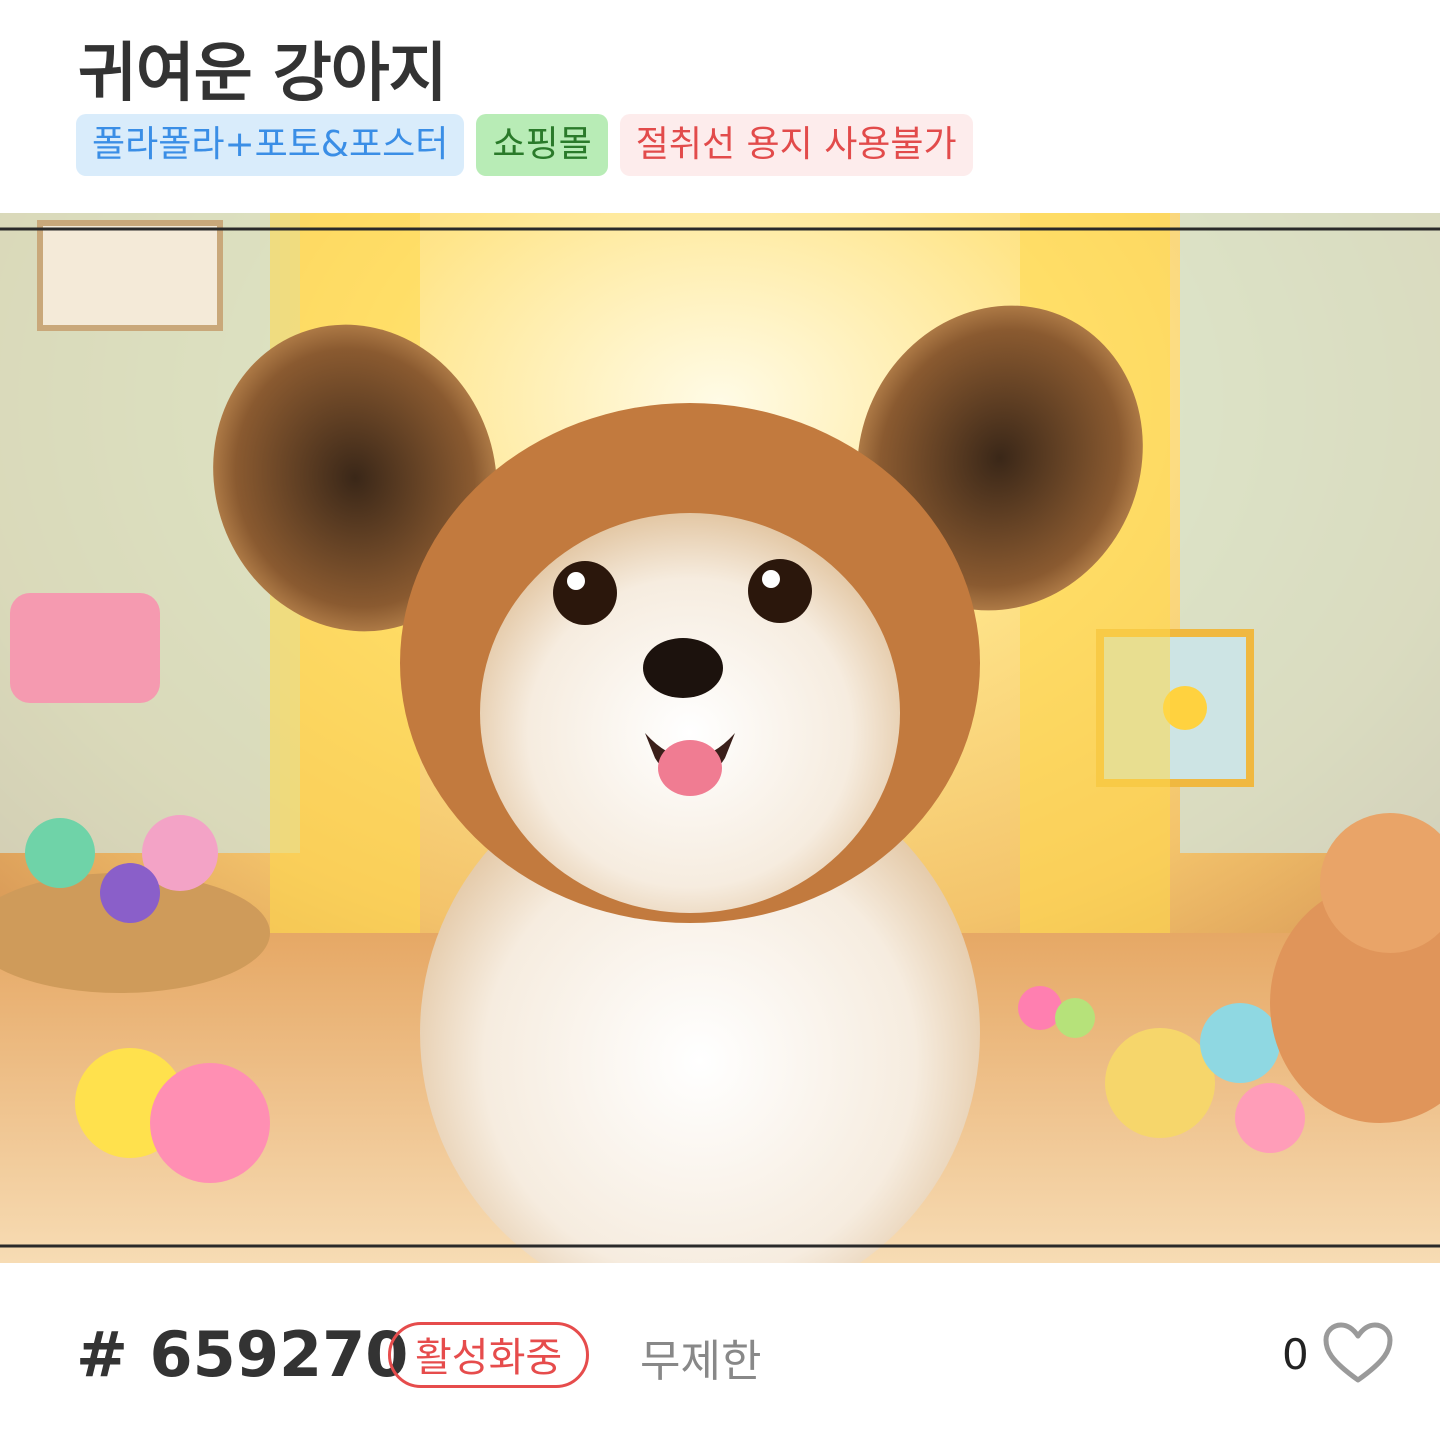 The image size is (1440, 1447). I want to click on tag-paper-warning: 절취선 용지 사용불가, so click(796, 145).